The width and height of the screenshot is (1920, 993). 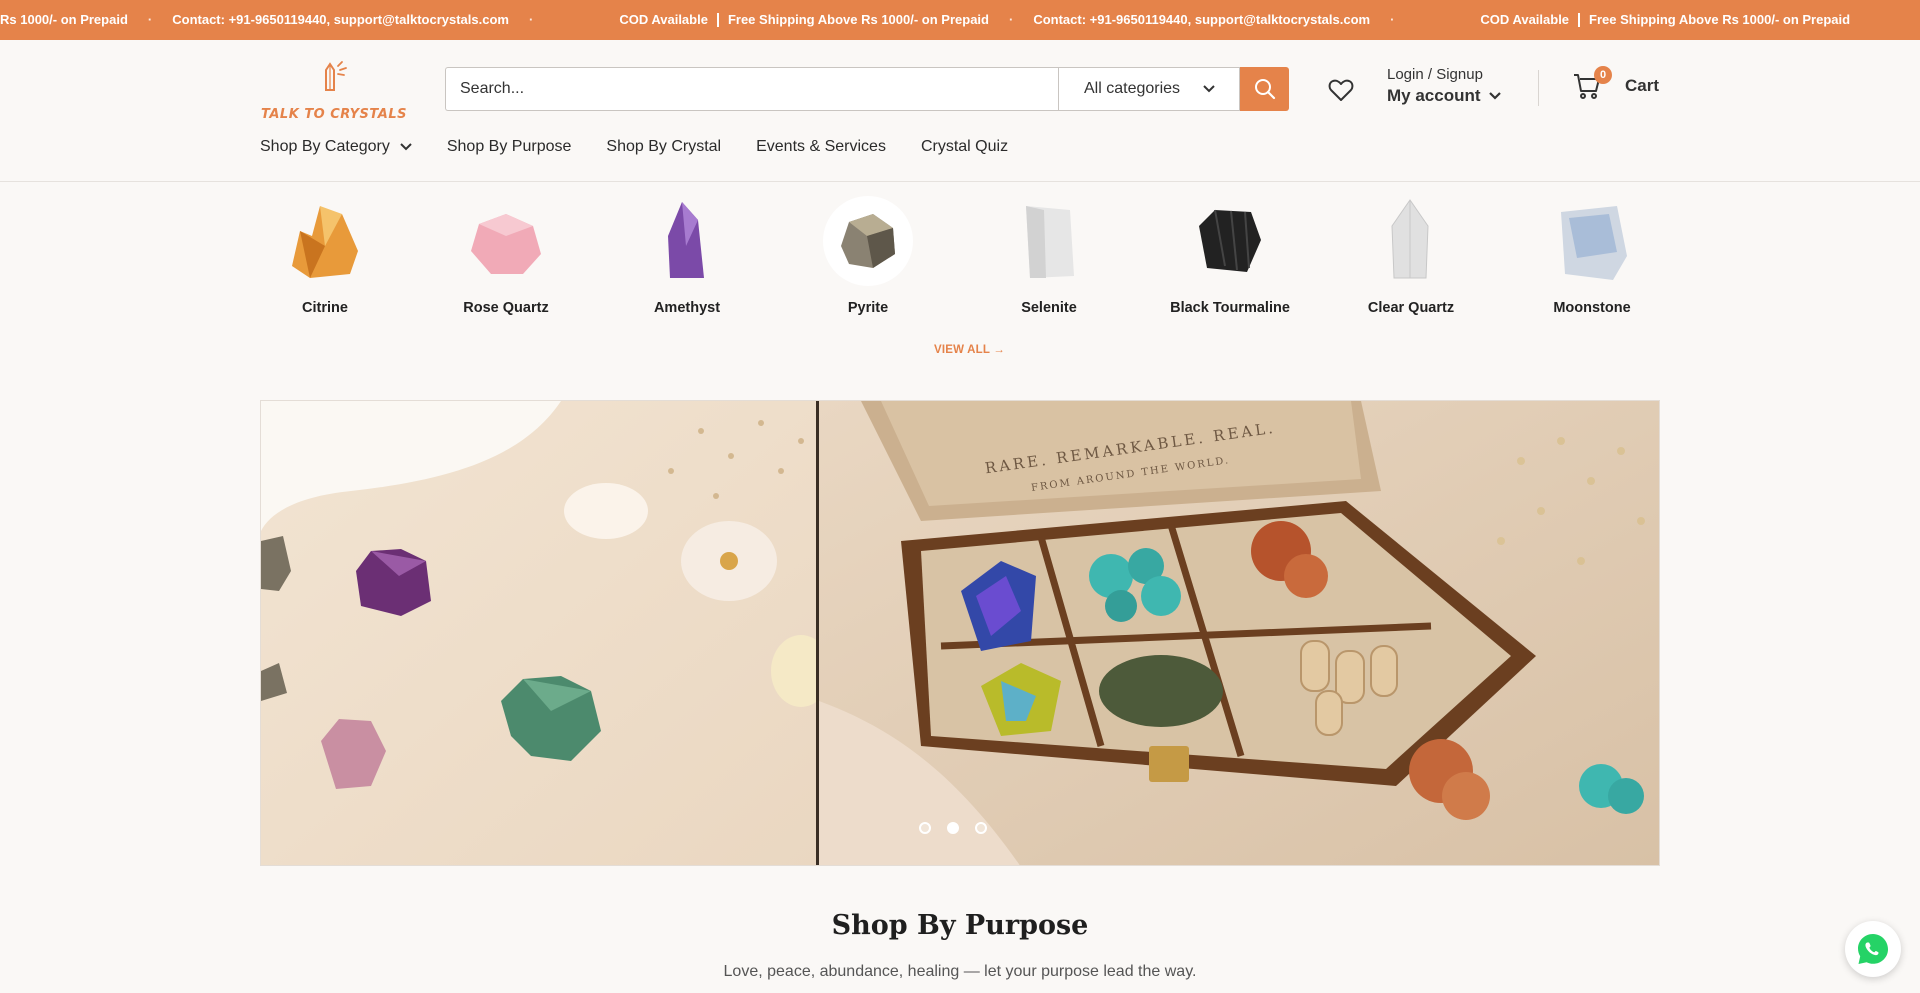 I want to click on search-bar: All categories, so click(x=867, y=89).